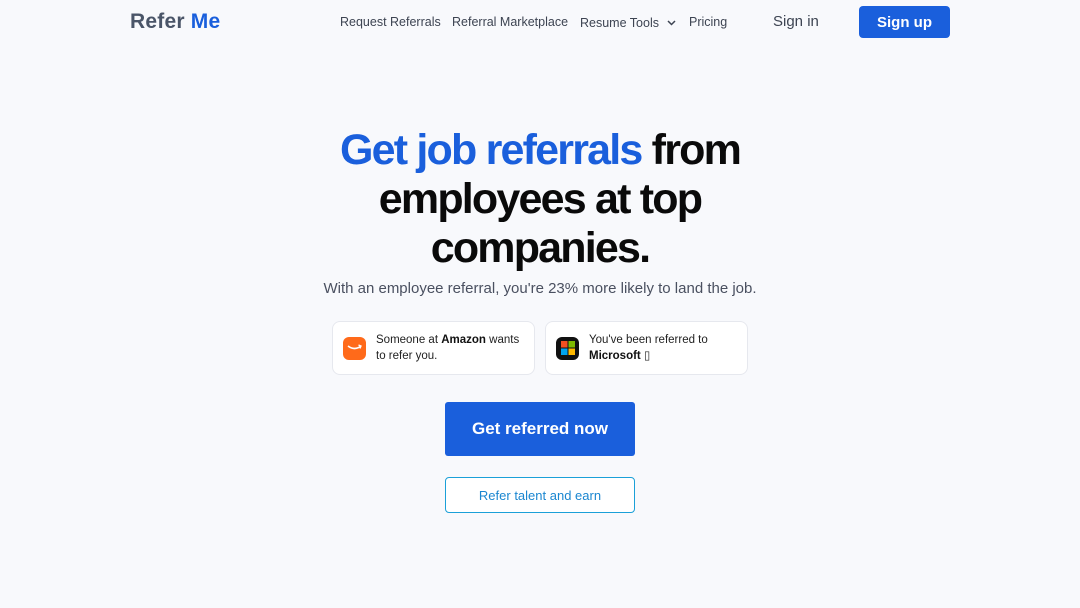 This screenshot has width=1080, height=608. I want to click on signin-link: Sign in, so click(796, 21).